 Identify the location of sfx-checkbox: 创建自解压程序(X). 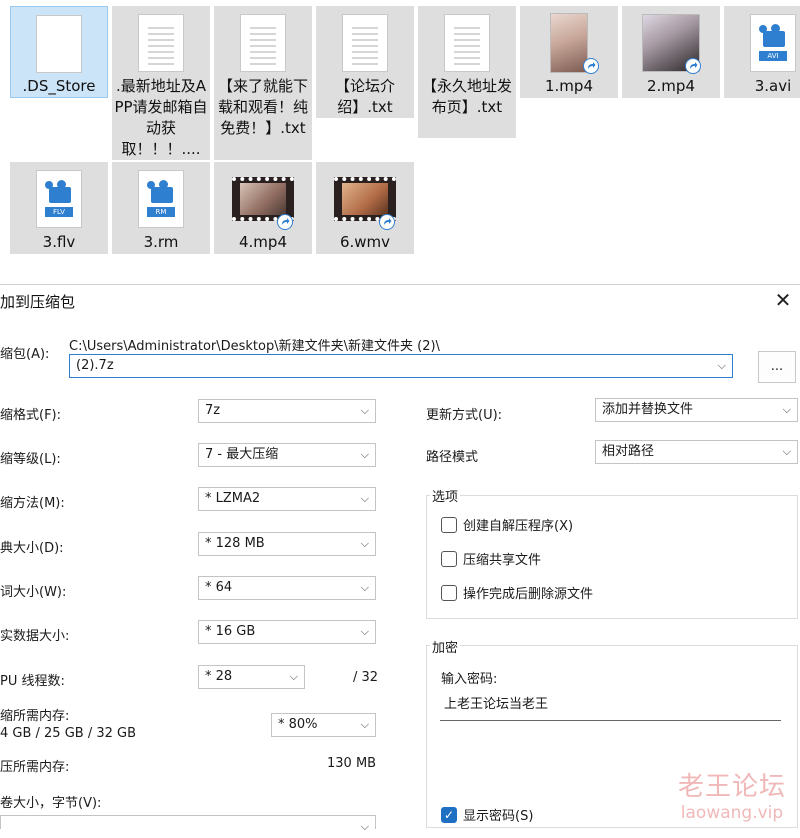
(507, 524).